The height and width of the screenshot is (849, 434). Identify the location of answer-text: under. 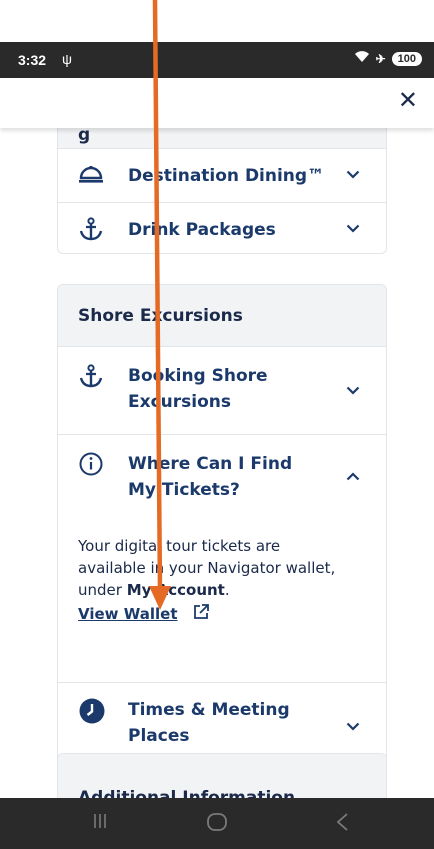
(102, 590).